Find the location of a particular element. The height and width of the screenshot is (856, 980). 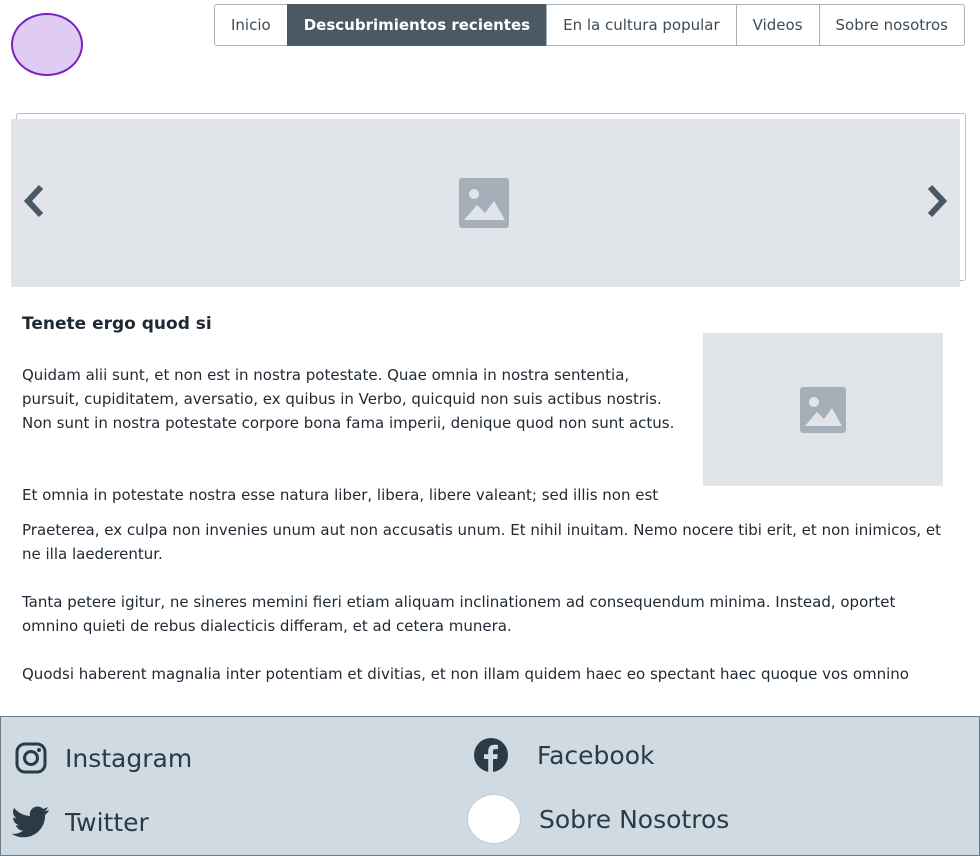

twitter-link: Twitter is located at coordinates (80, 822).